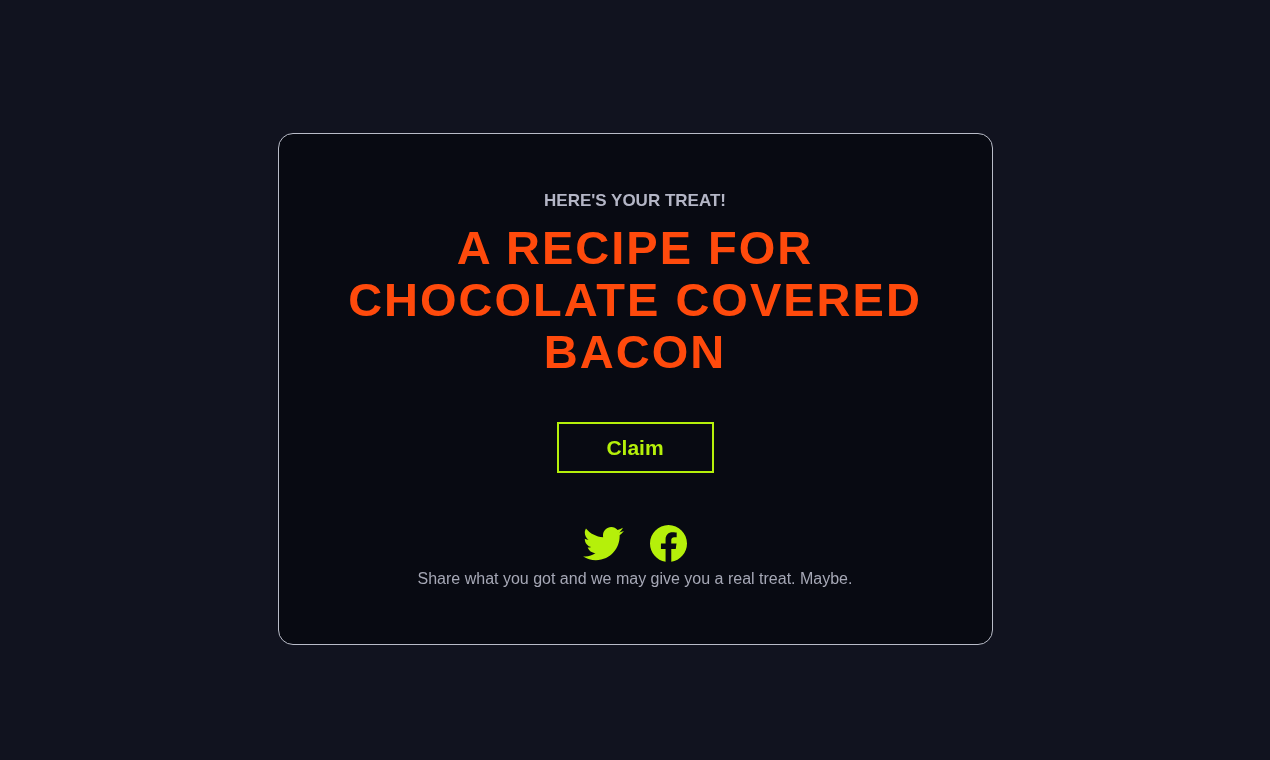  Describe the element at coordinates (635, 447) in the screenshot. I see `claim-button: Claim` at that location.